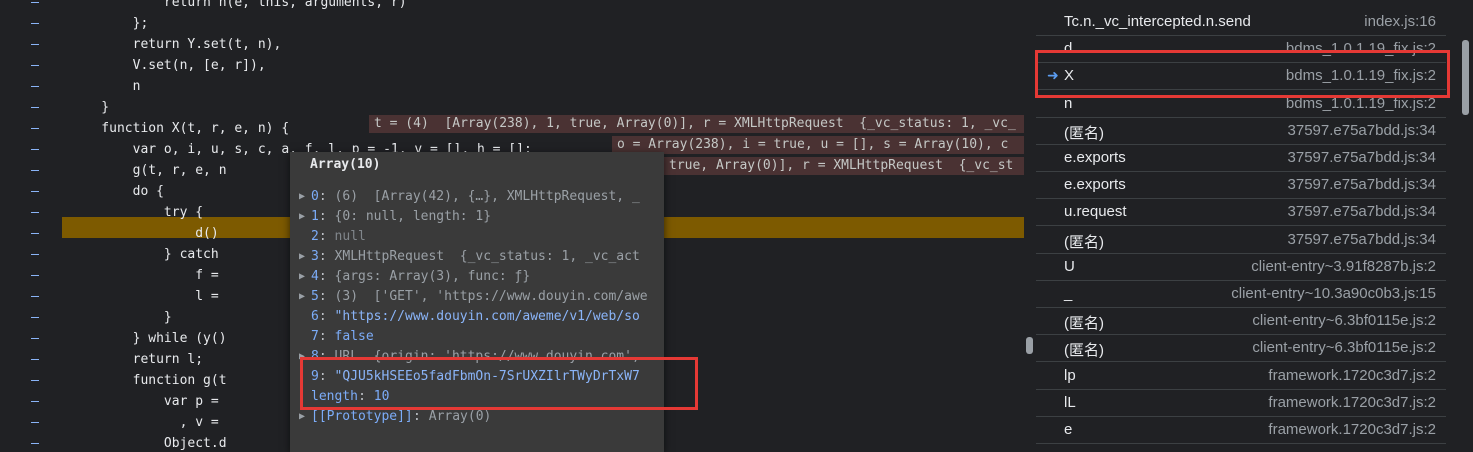 The width and height of the screenshot is (1473, 452). What do you see at coordinates (148, 380) in the screenshot?
I see `code-line: function g(t` at bounding box center [148, 380].